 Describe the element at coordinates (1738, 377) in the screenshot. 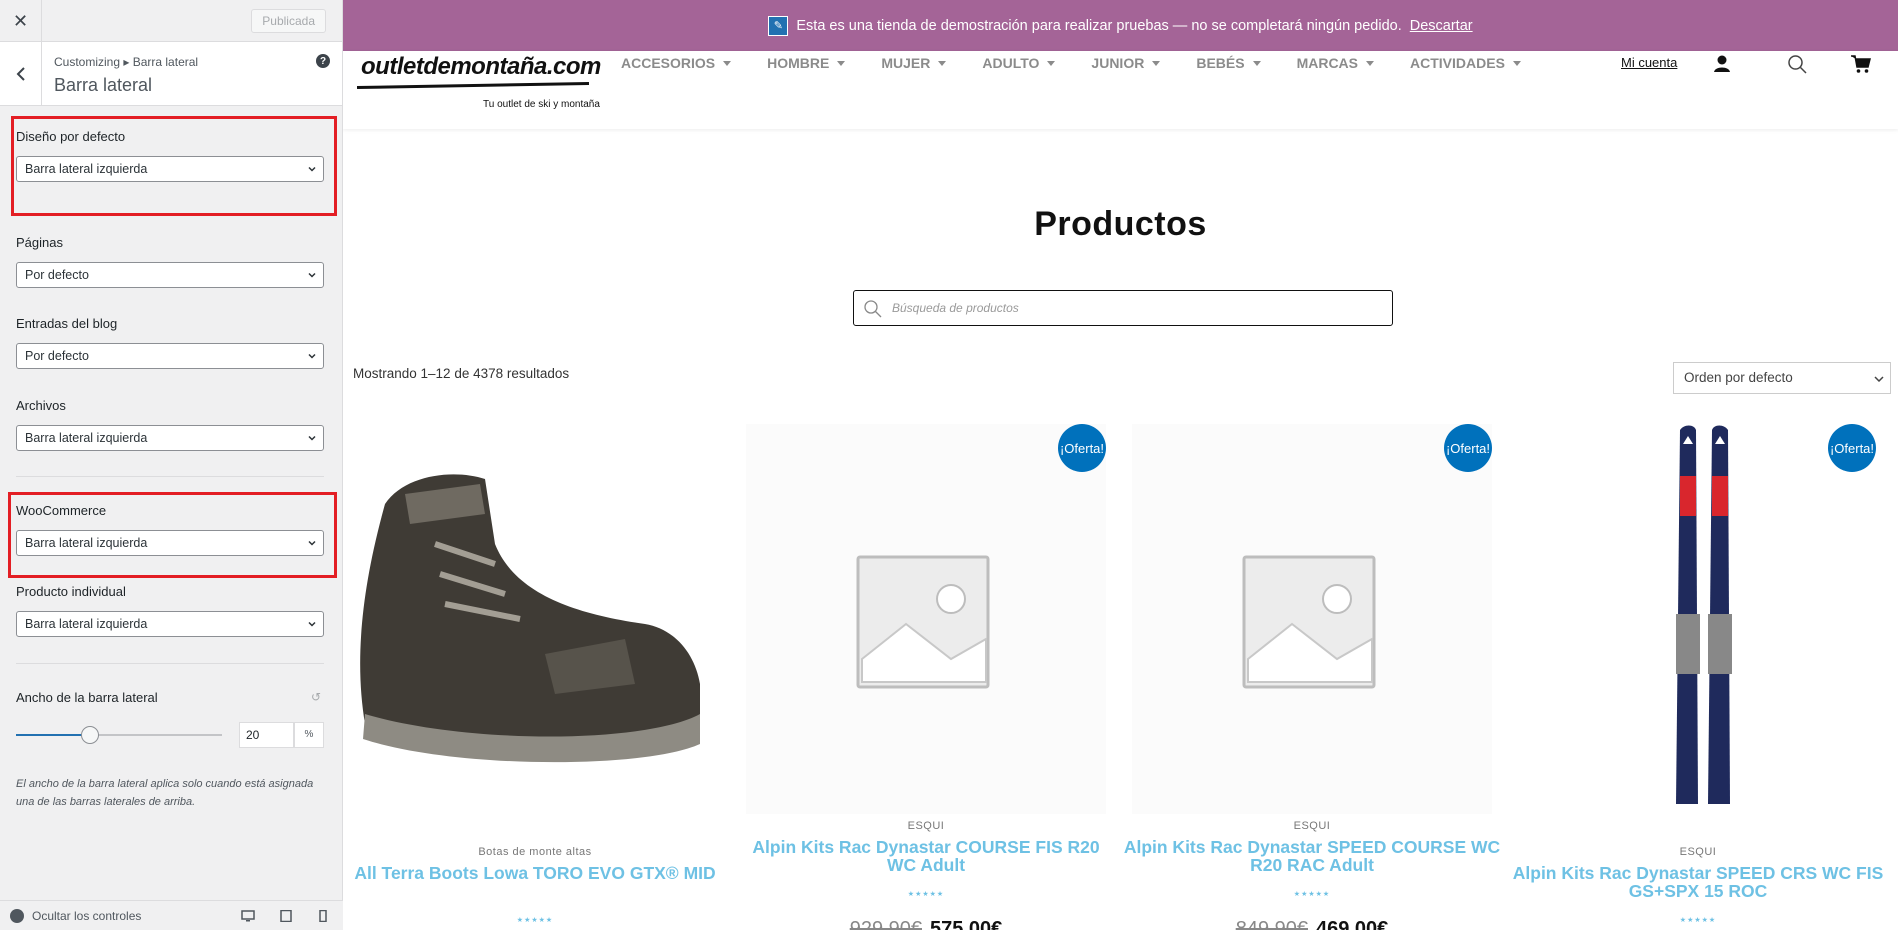

I see `orderby-value: Orden por defecto` at that location.